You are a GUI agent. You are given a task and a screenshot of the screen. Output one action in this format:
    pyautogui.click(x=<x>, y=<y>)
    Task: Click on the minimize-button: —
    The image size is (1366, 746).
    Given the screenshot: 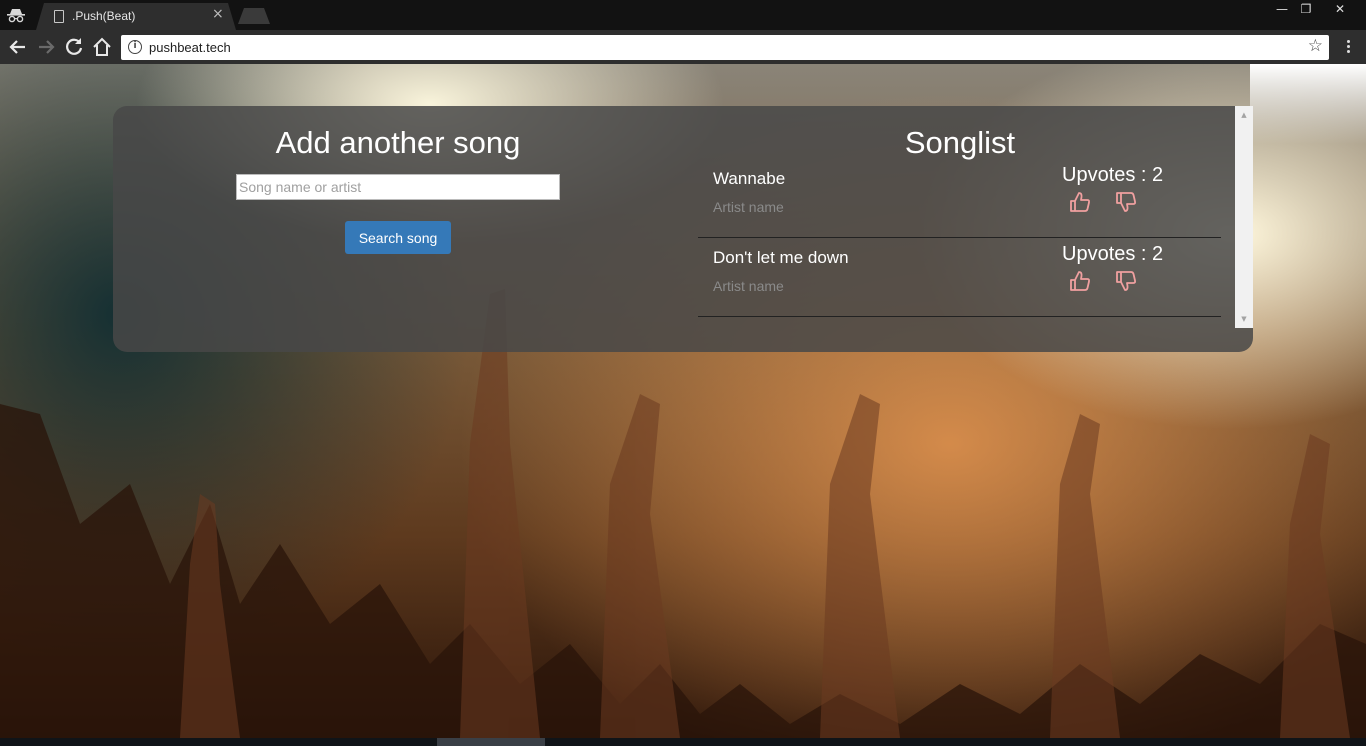 What is the action you would take?
    pyautogui.click(x=1282, y=9)
    